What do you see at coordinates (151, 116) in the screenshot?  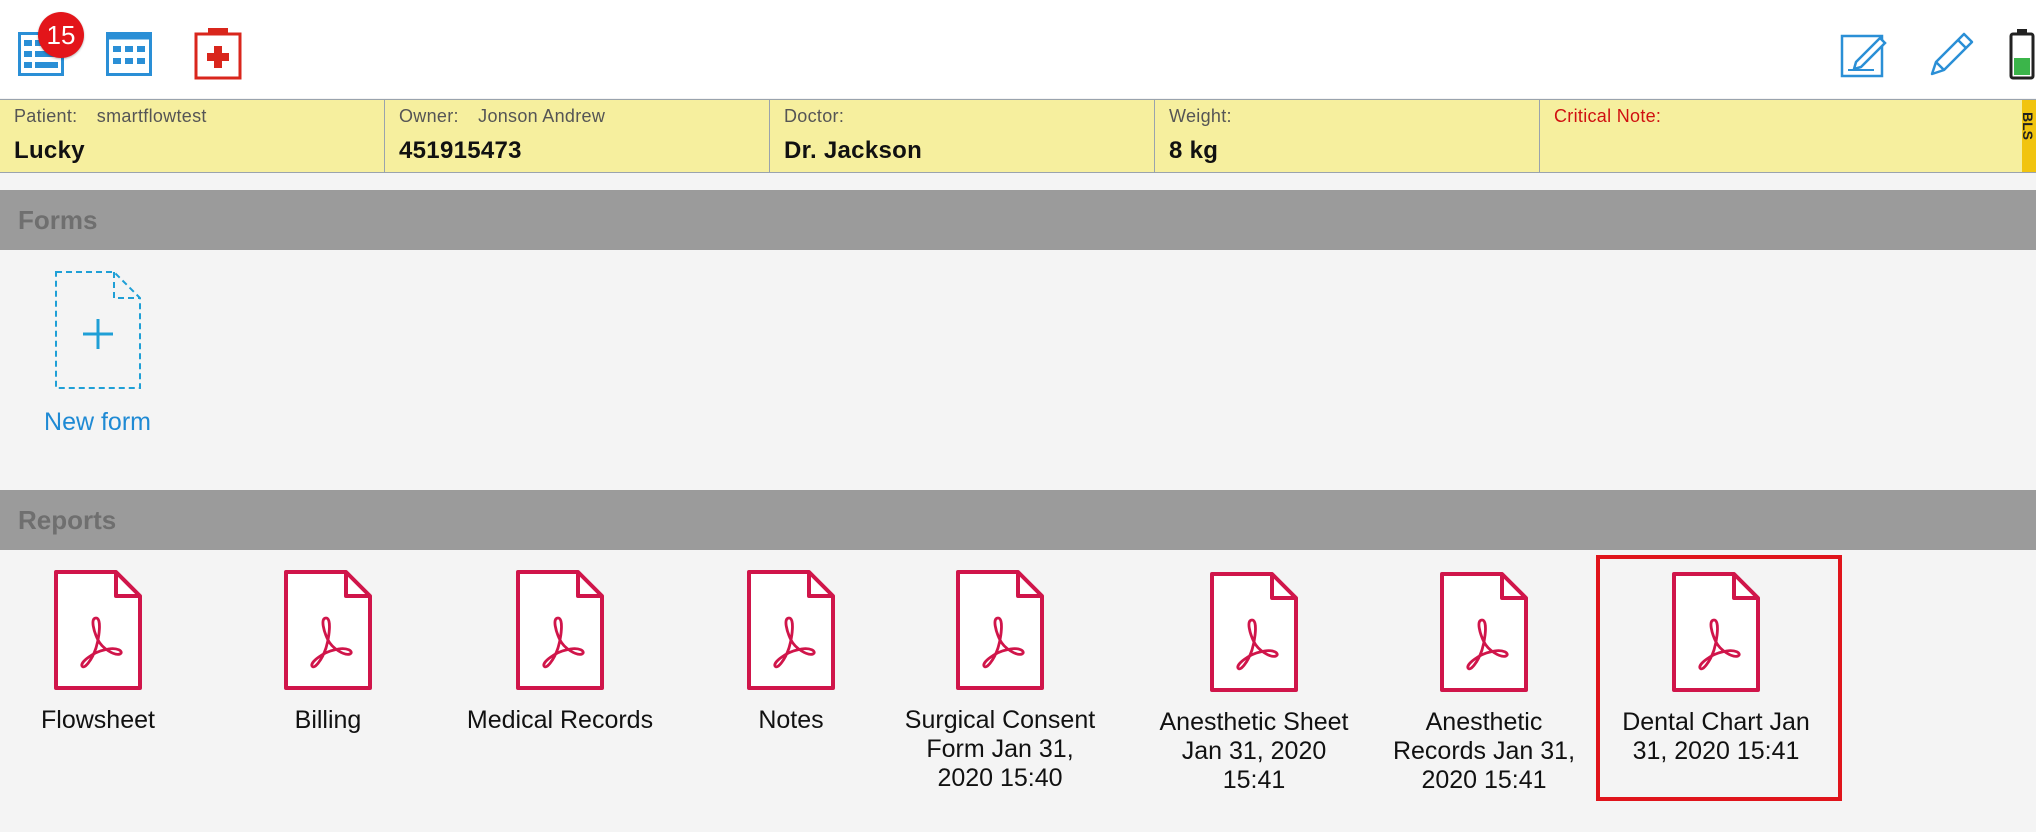 I see `patient-account: smartflowtest` at bounding box center [151, 116].